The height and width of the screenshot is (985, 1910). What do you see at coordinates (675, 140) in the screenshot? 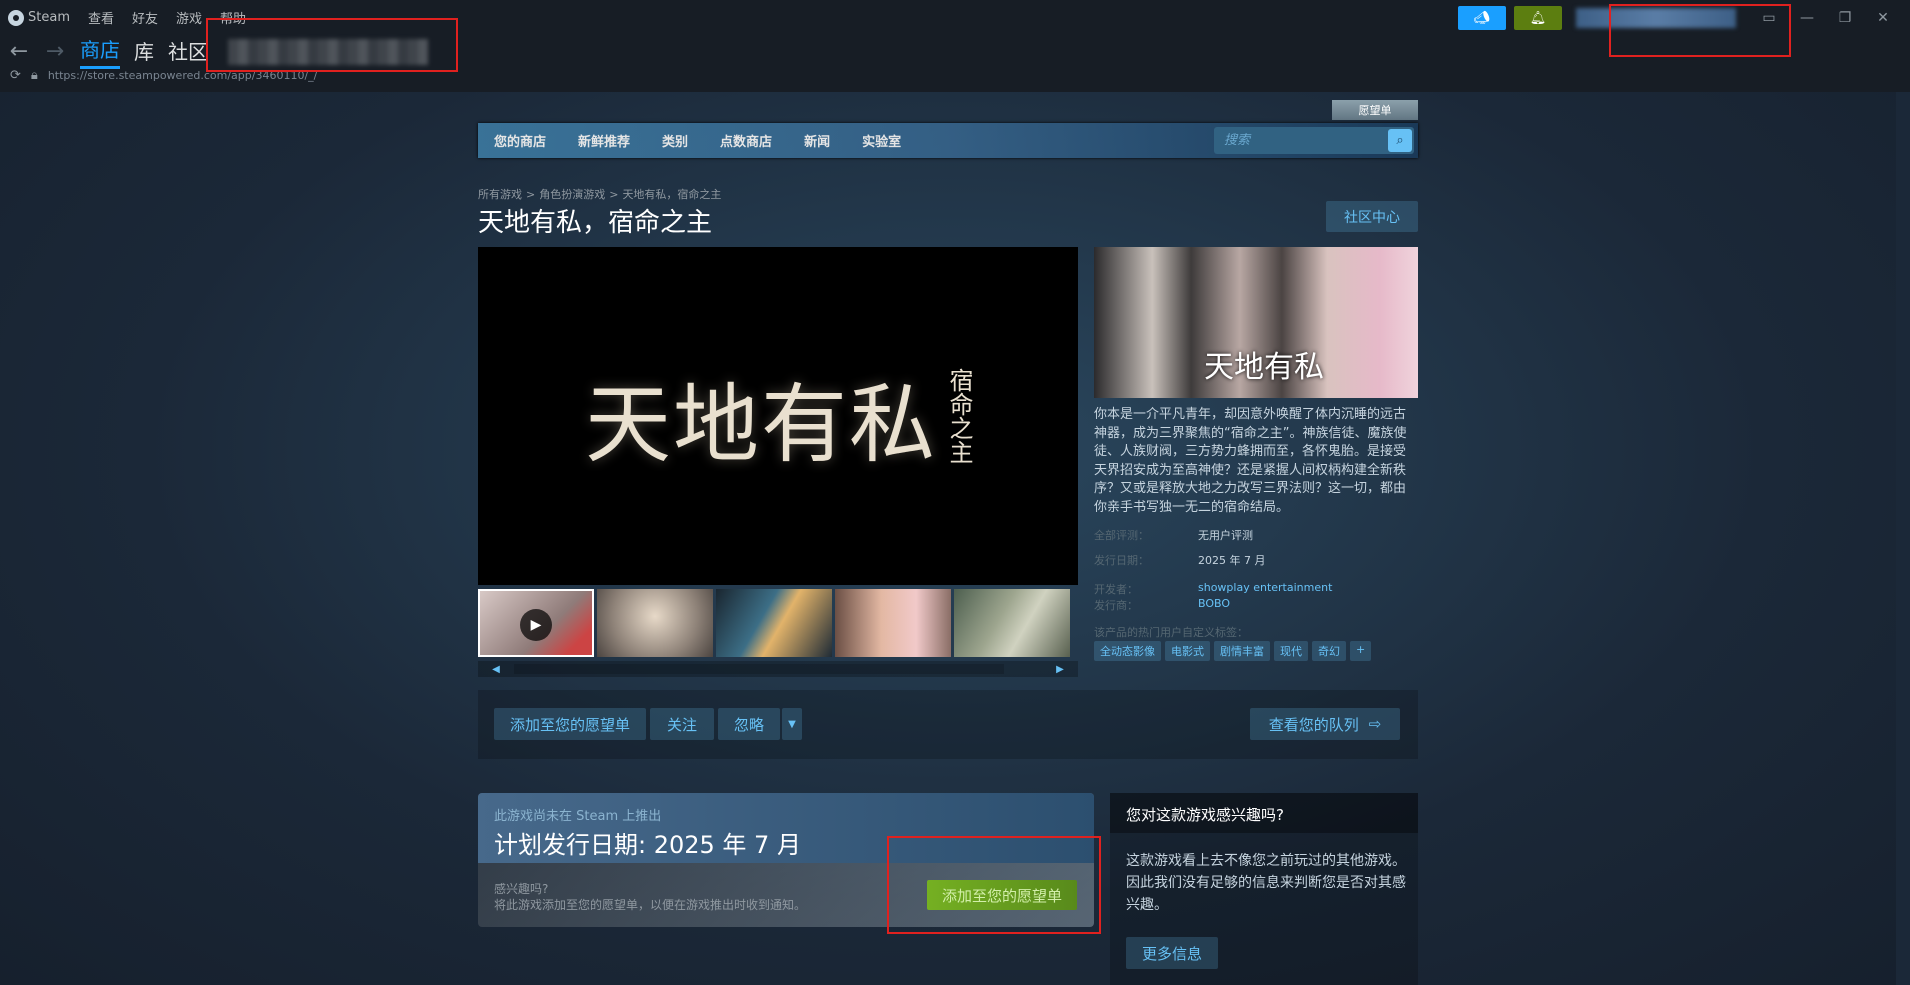
I see `nav-categories: 类别` at bounding box center [675, 140].